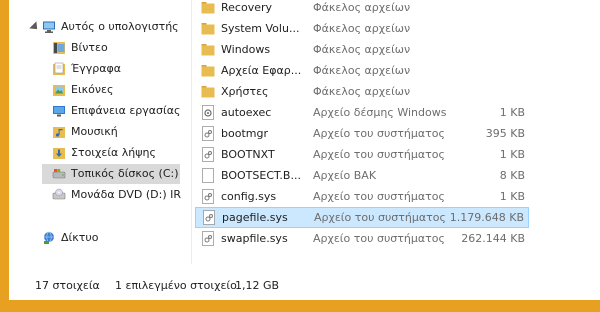  What do you see at coordinates (125, 173) in the screenshot?
I see `nav-label-local-disk-c: Τοπικός δίσκος (C:)` at bounding box center [125, 173].